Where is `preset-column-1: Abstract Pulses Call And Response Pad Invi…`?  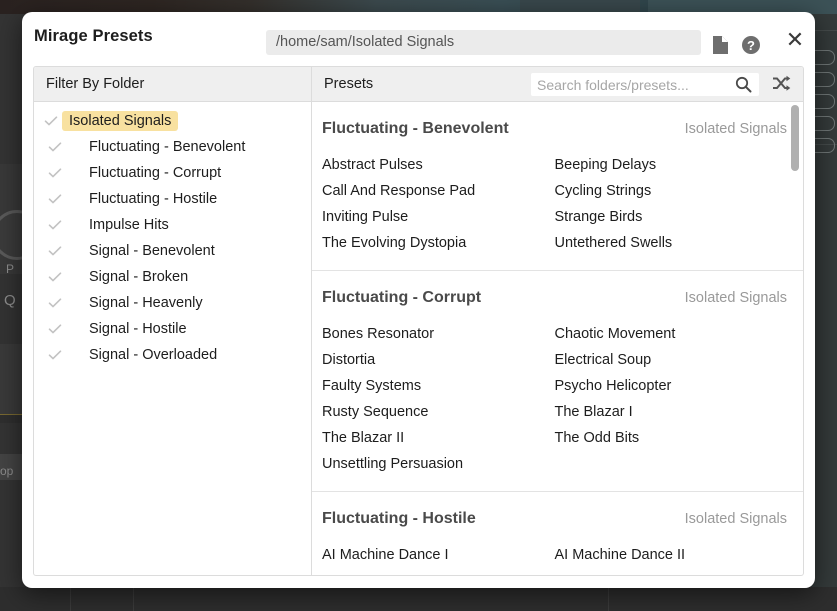
preset-column-1: Abstract Pulses Call And Response Pad Invi… is located at coordinates (438, 204).